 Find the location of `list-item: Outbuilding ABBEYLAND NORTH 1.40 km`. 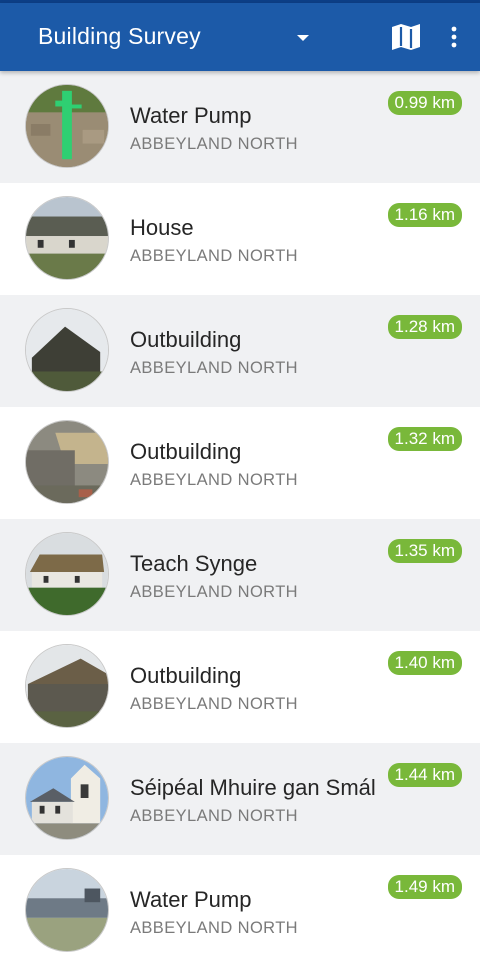

list-item: Outbuilding ABBEYLAND NORTH 1.40 km is located at coordinates (240, 687).